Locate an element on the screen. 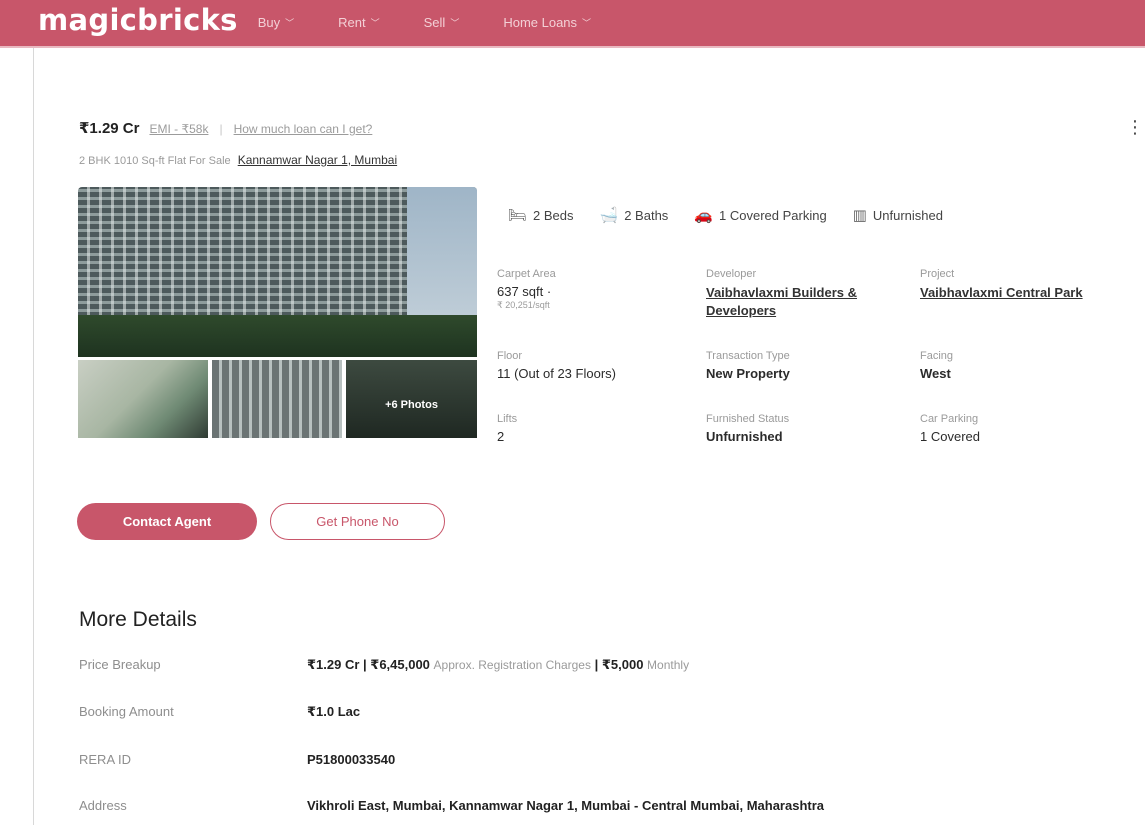 This screenshot has height=825, width=1145. detail-transaction-type: Transaction Type New Property is located at coordinates (748, 365).